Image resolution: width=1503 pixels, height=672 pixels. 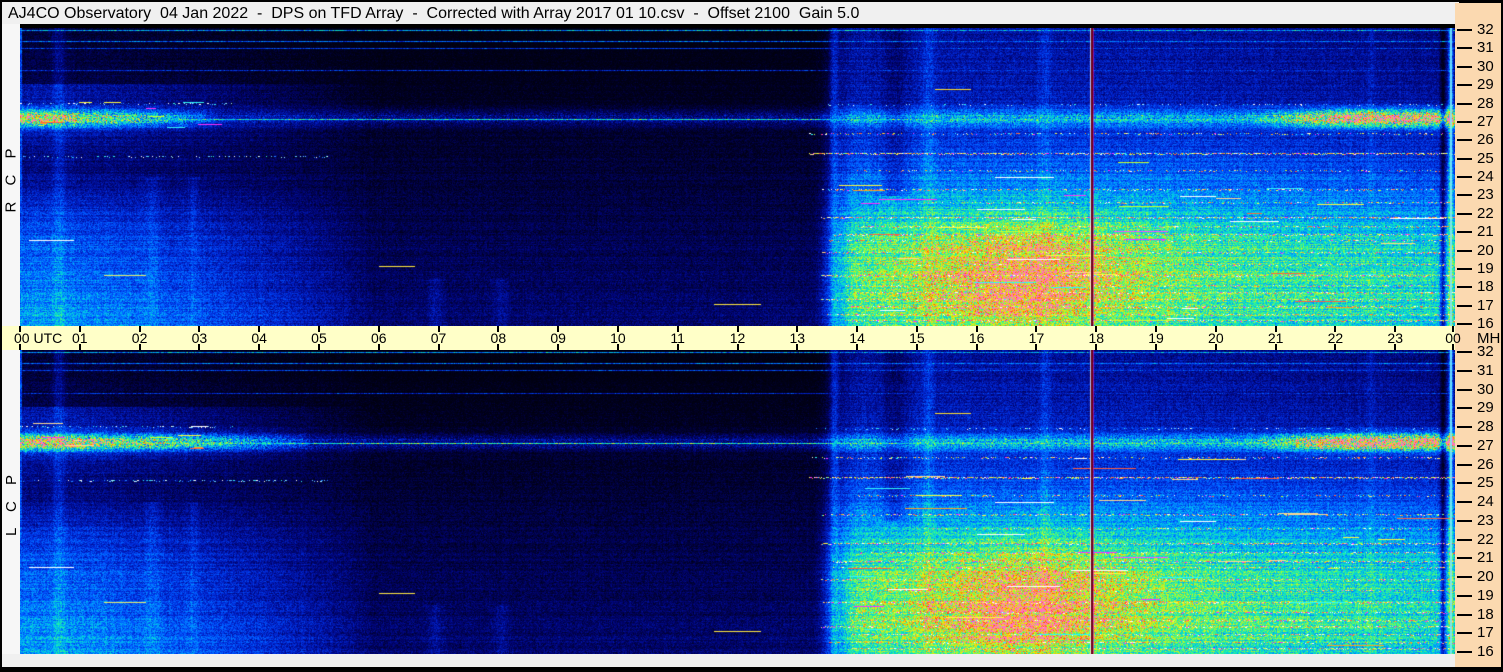 I want to click on time-tick-label: 03, so click(x=199, y=338).